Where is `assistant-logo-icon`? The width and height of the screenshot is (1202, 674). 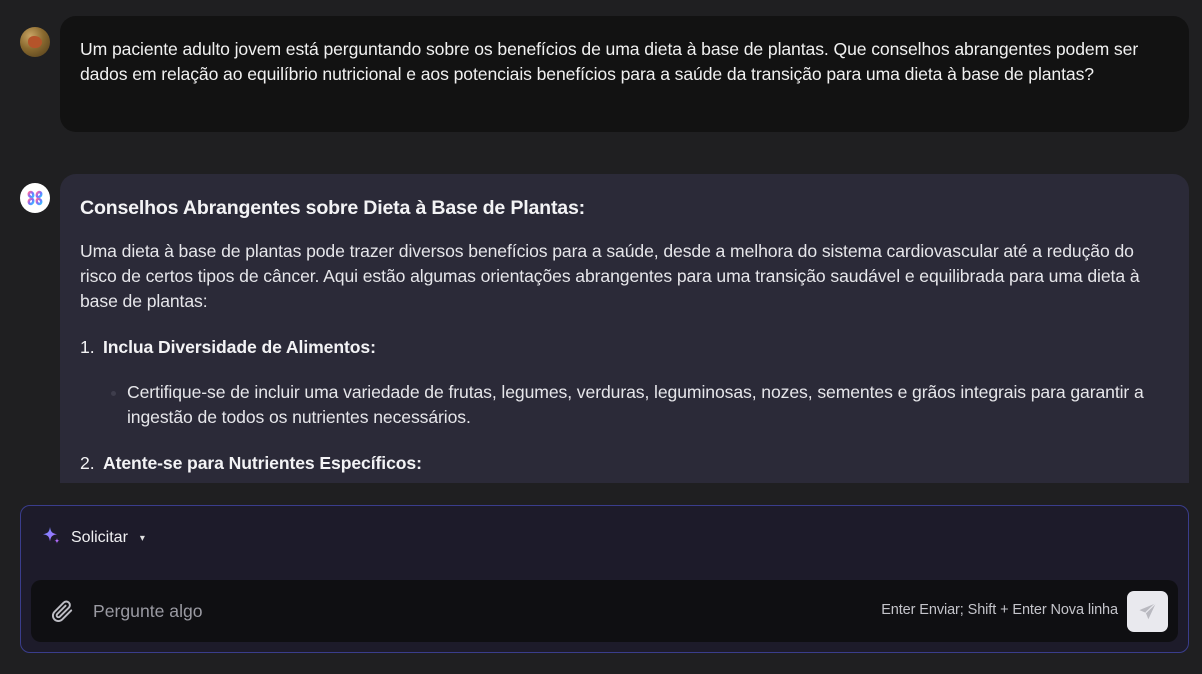 assistant-logo-icon is located at coordinates (35, 198).